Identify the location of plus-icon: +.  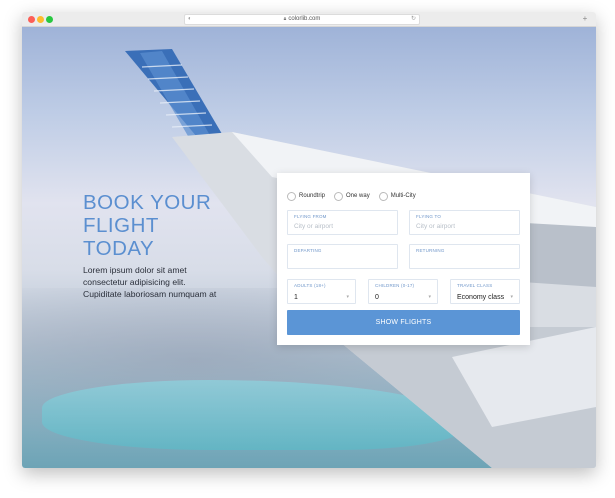
(585, 19).